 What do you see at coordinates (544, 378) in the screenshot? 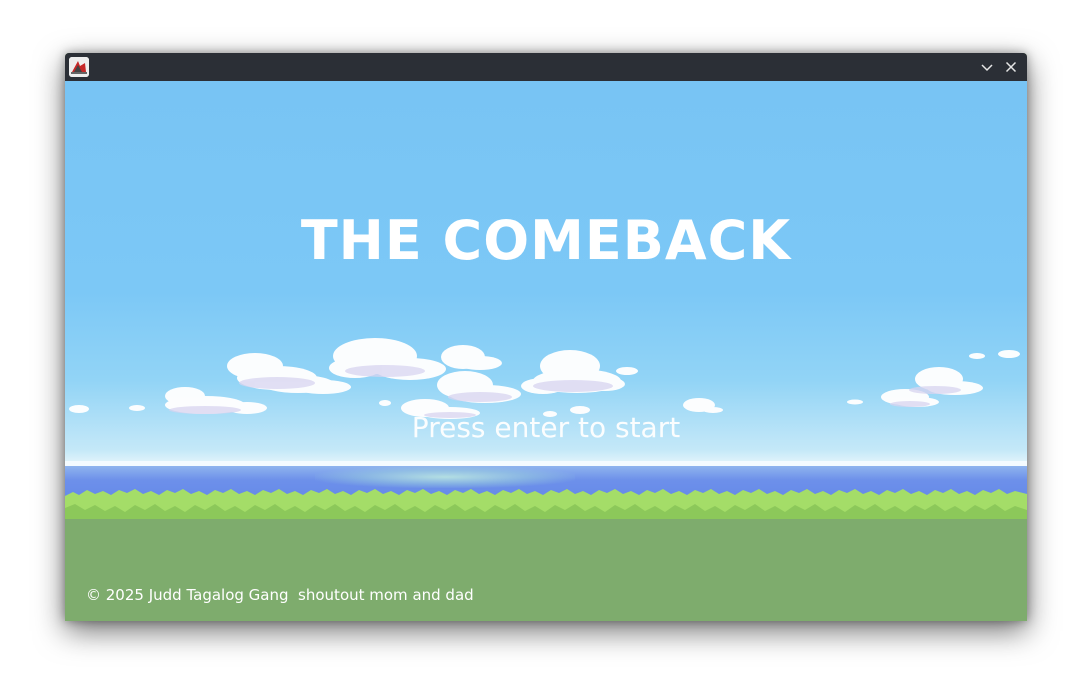
I see `clouds` at bounding box center [544, 378].